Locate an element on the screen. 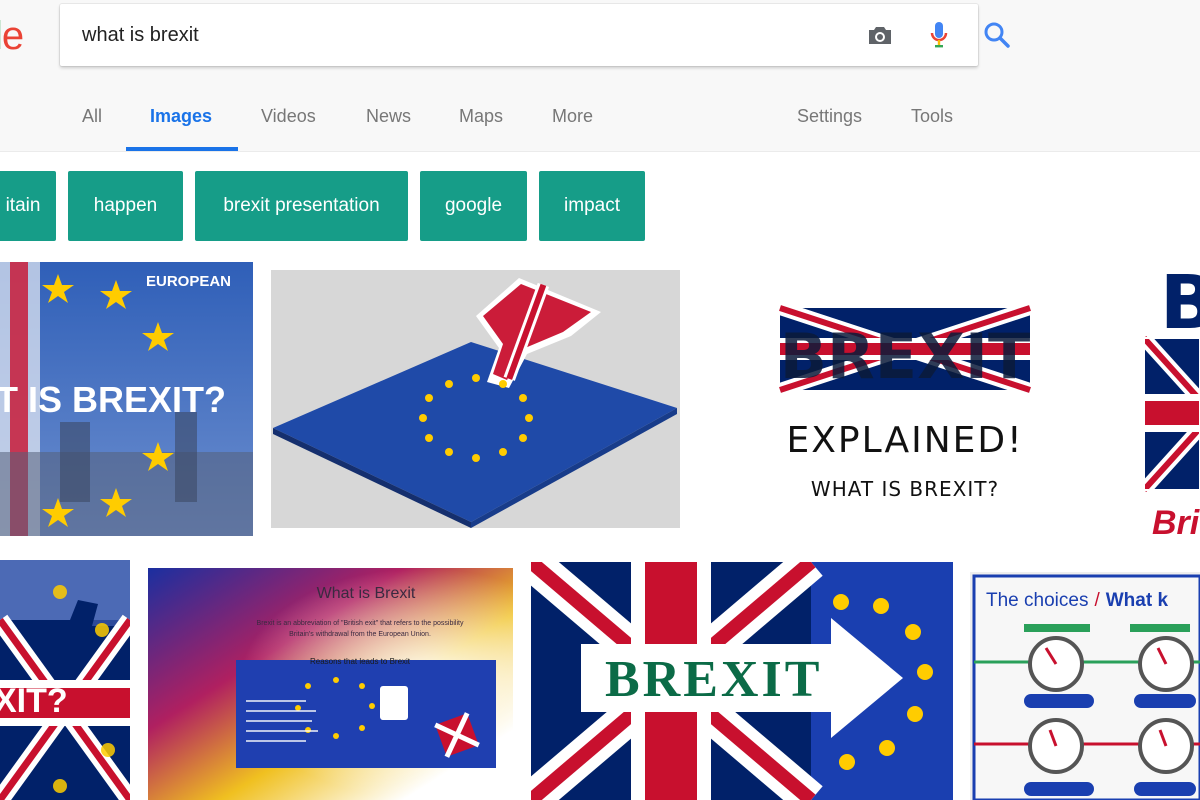 The image size is (1200, 800). result-8-title: The choices / What k is located at coordinates (1077, 600).